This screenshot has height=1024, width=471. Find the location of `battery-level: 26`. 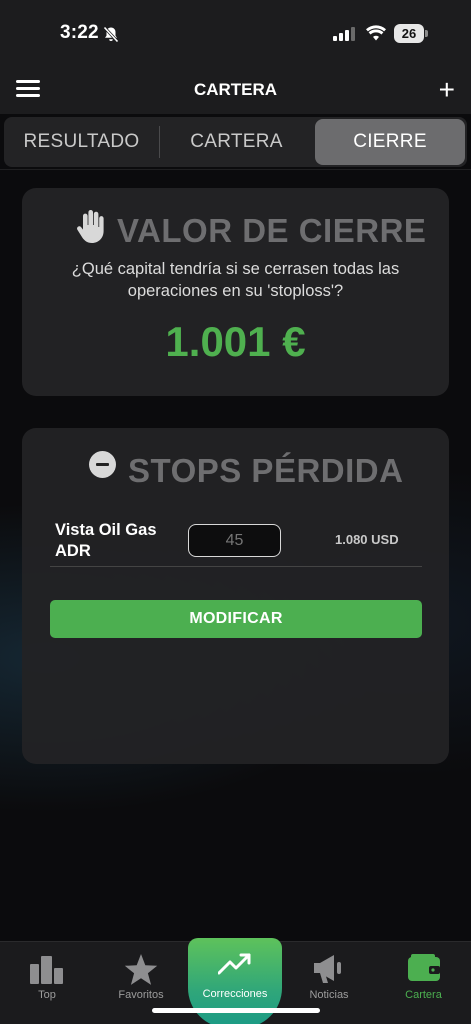

battery-level: 26 is located at coordinates (409, 33).